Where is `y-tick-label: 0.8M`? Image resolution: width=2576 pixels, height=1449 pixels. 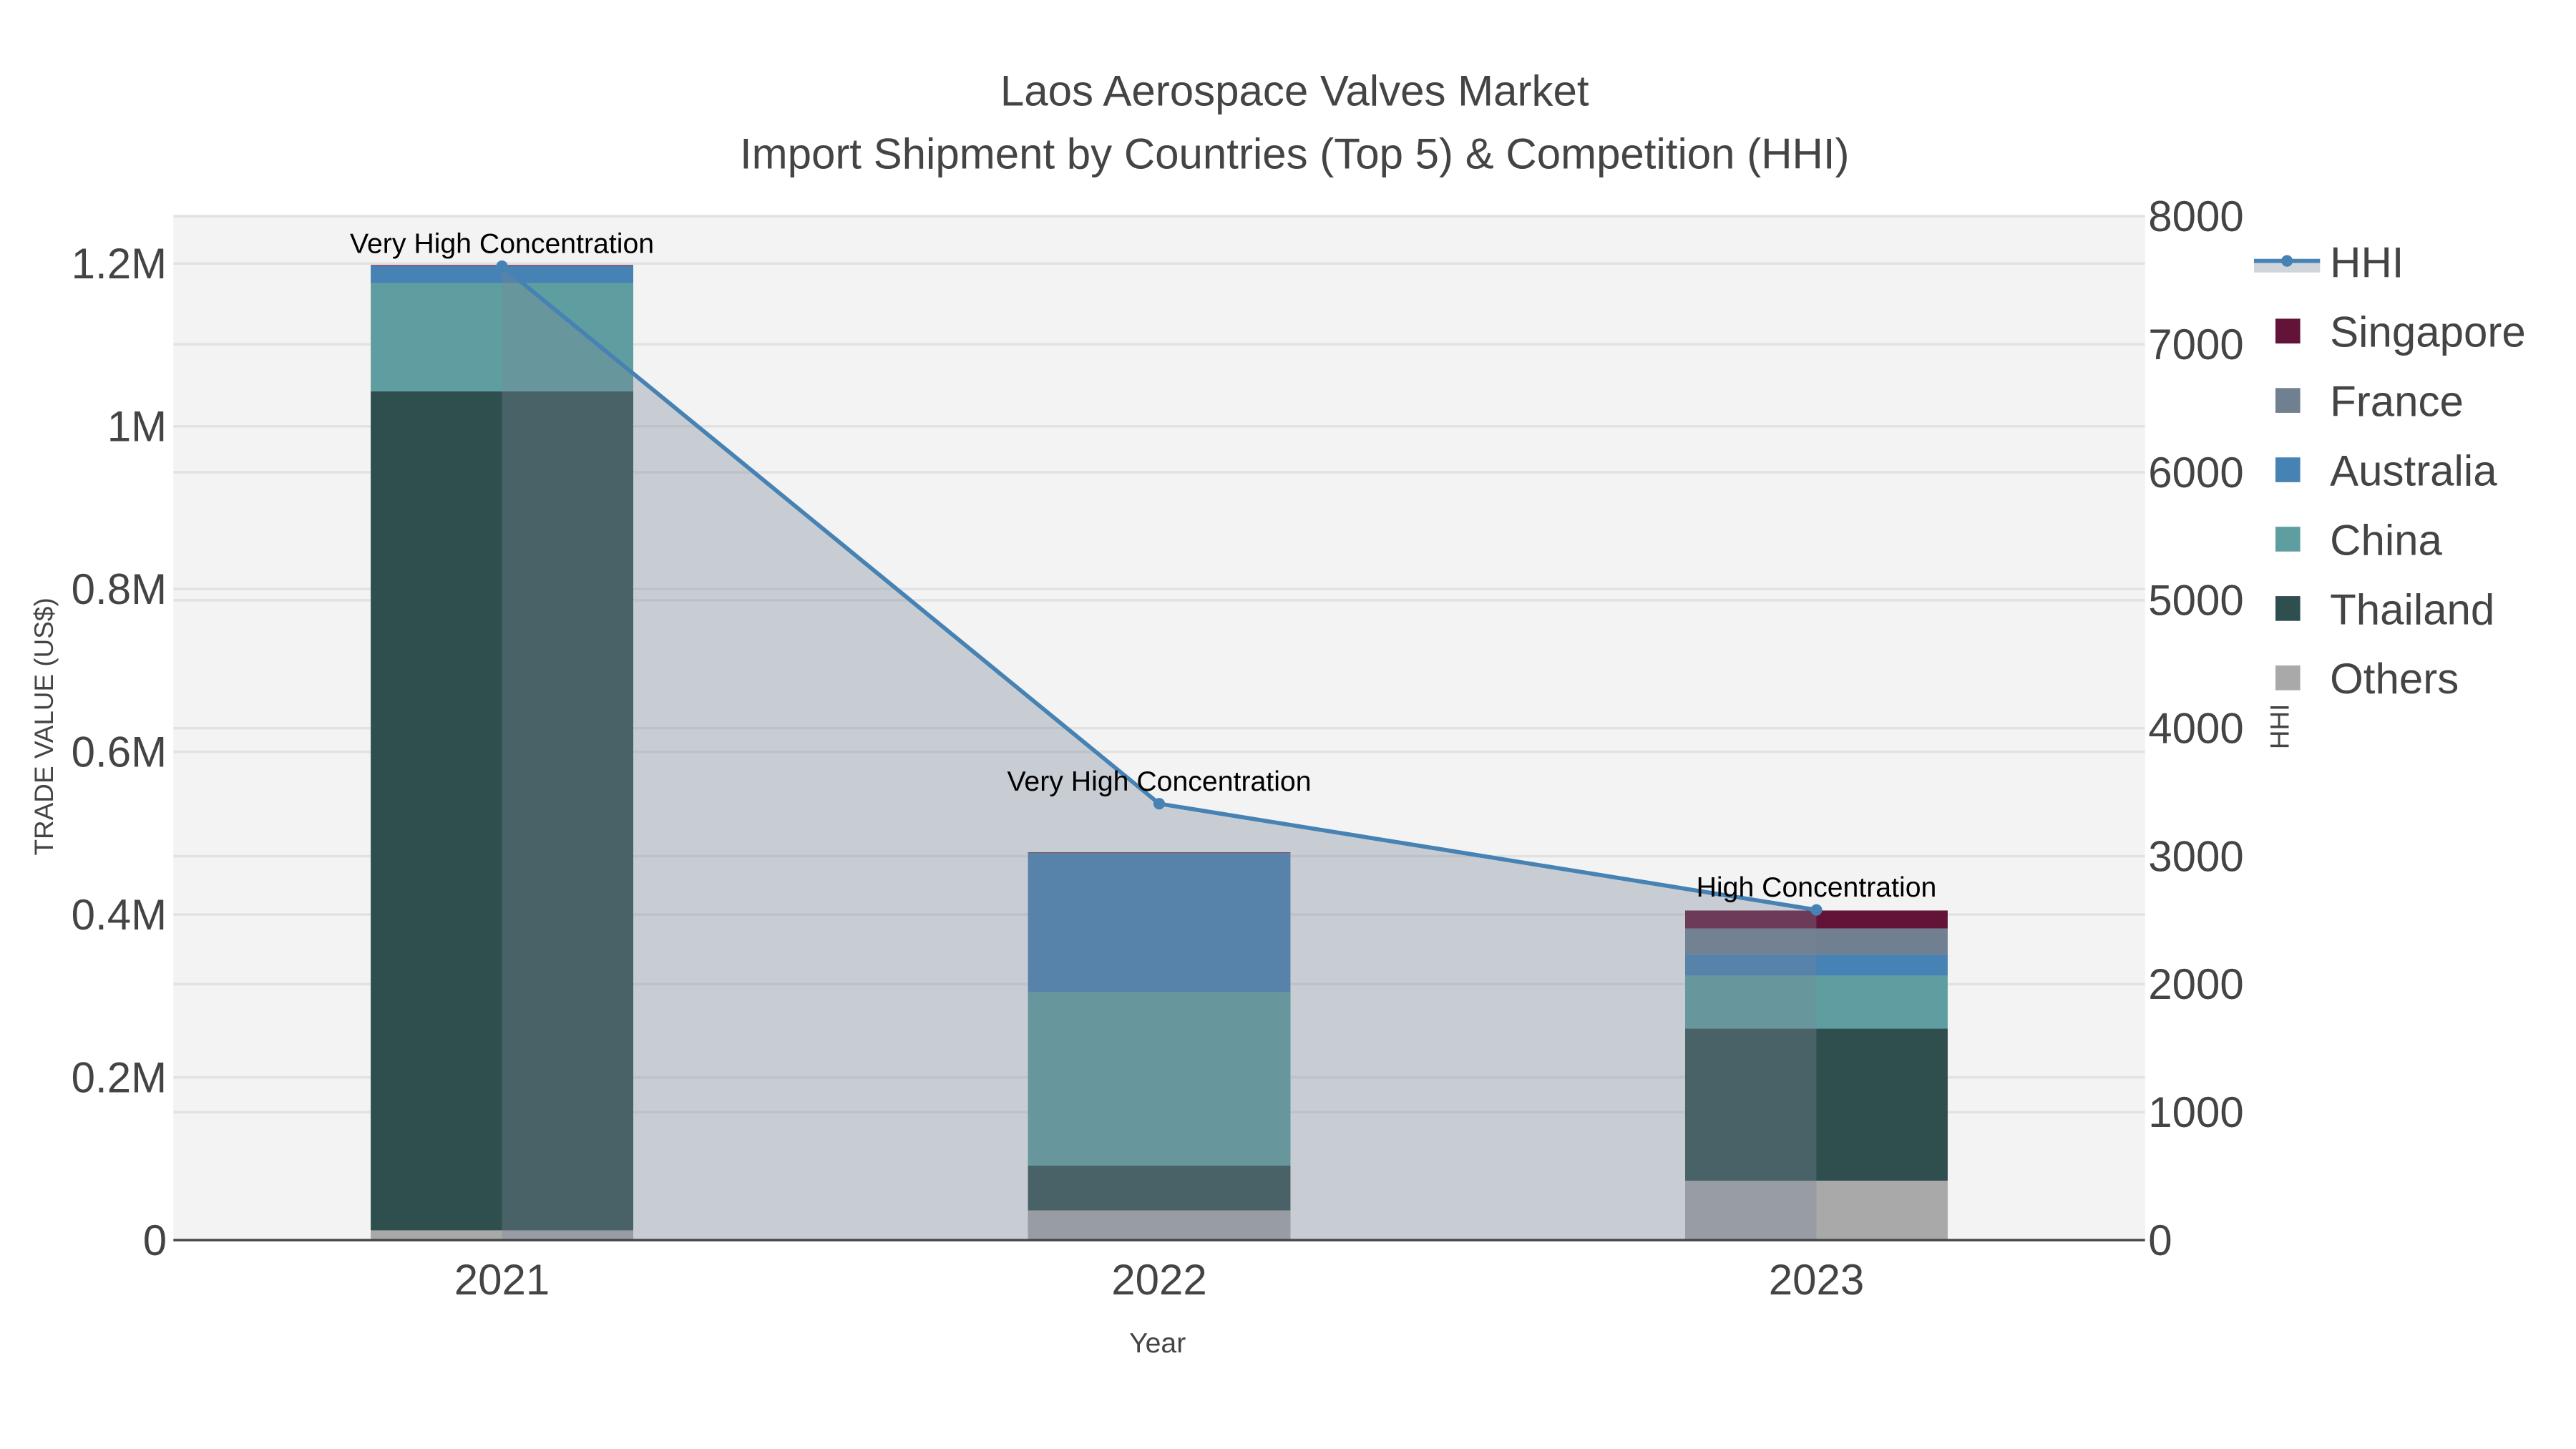 y-tick-label: 0.8M is located at coordinates (119, 589).